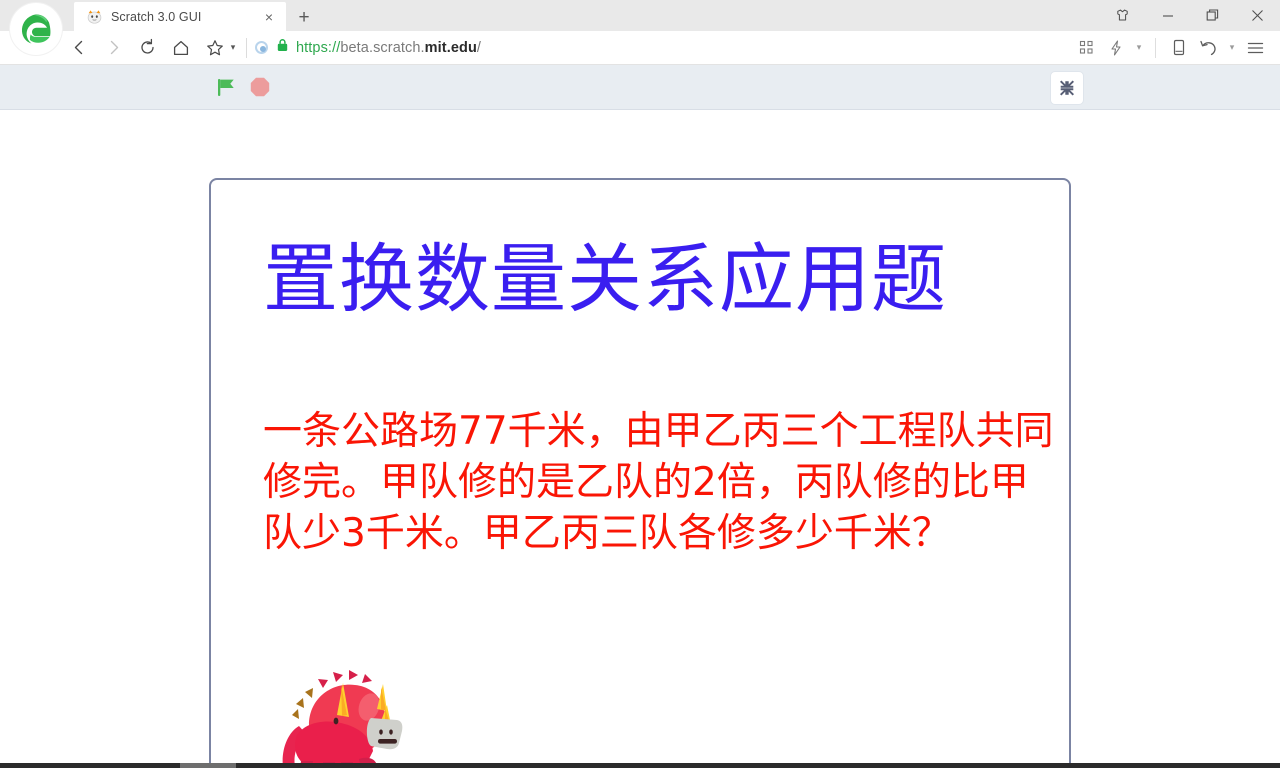  I want to click on mobile-view-icon, so click(1179, 48).